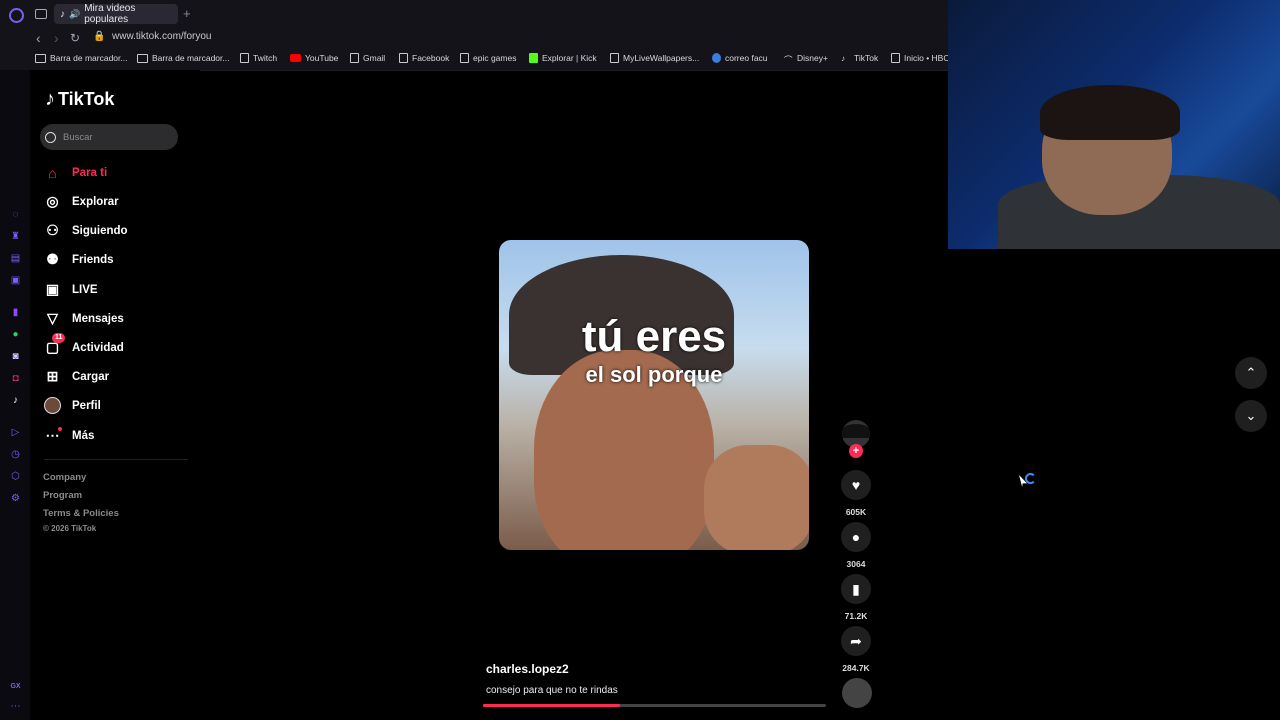 The width and height of the screenshot is (1280, 720). I want to click on nav-explorar: ◎ Explorar, so click(81, 201).